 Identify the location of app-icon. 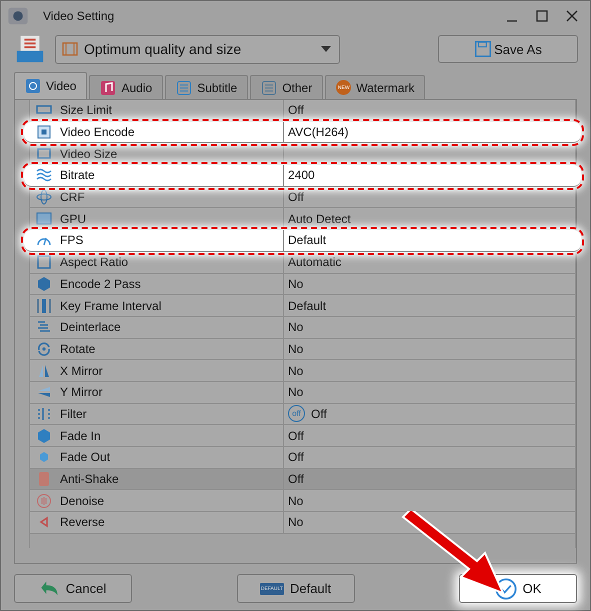
(18, 16).